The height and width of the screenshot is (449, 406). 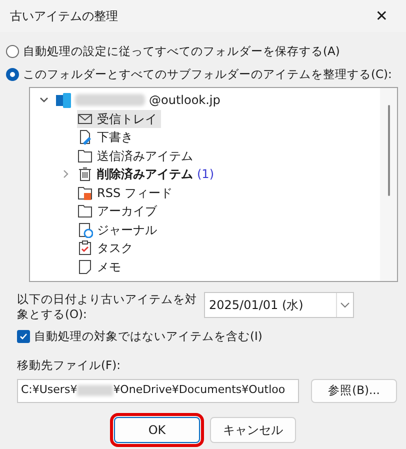 I want to click on note-page-icon, so click(x=85, y=266).